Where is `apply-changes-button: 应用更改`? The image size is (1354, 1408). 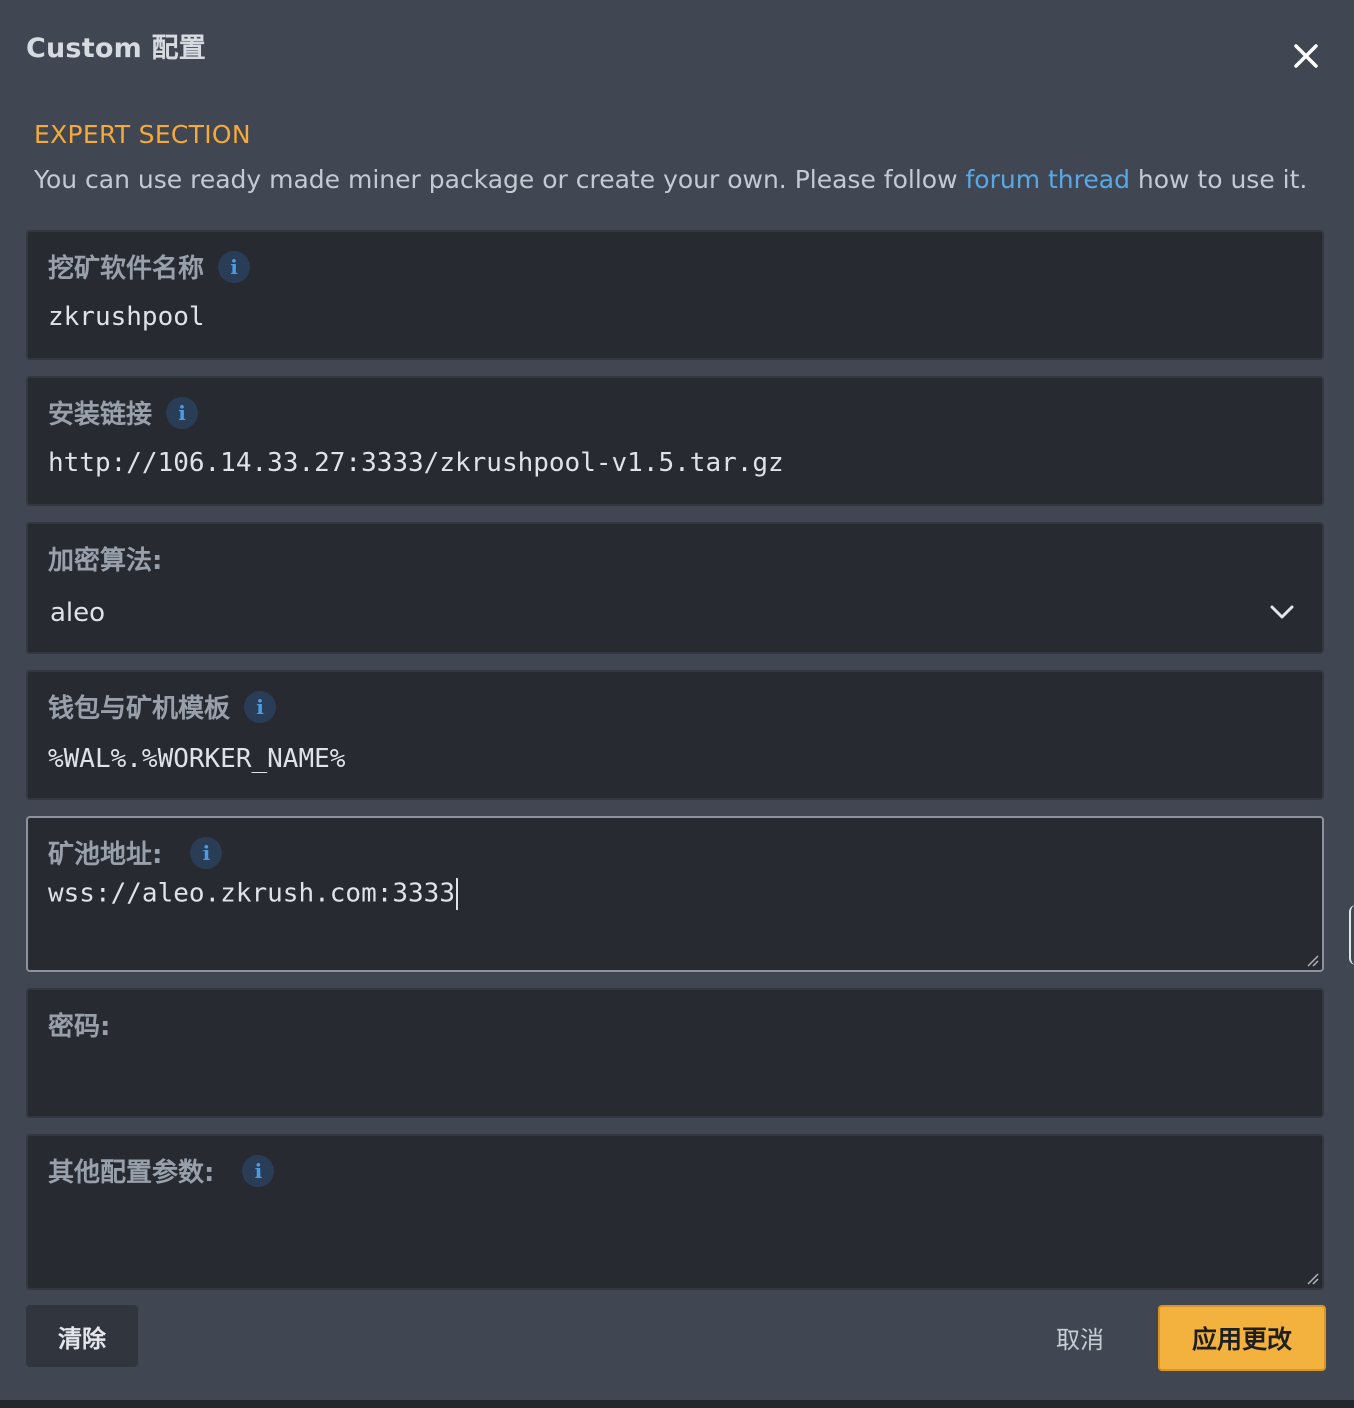
apply-changes-button: 应用更改 is located at coordinates (1242, 1338).